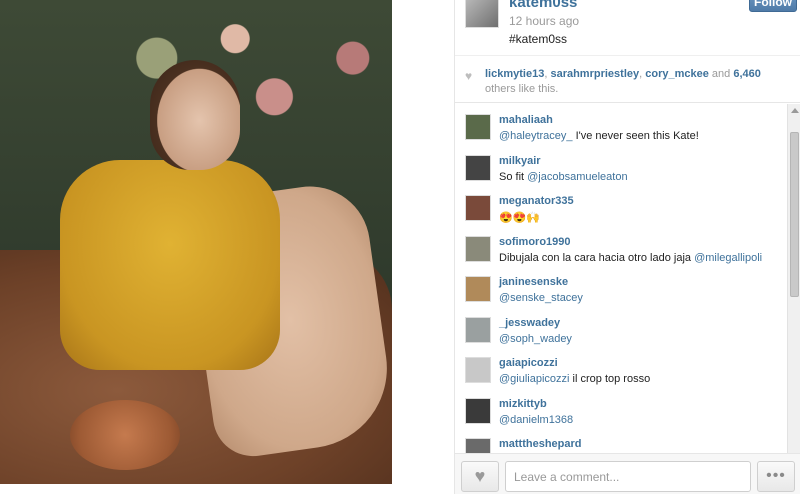 The height and width of the screenshot is (494, 800). I want to click on comment-body: I've never seen this Kate!, so click(635, 136).